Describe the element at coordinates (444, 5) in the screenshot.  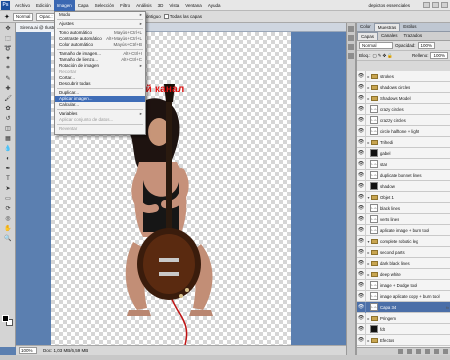
I see `close-icon` at that location.